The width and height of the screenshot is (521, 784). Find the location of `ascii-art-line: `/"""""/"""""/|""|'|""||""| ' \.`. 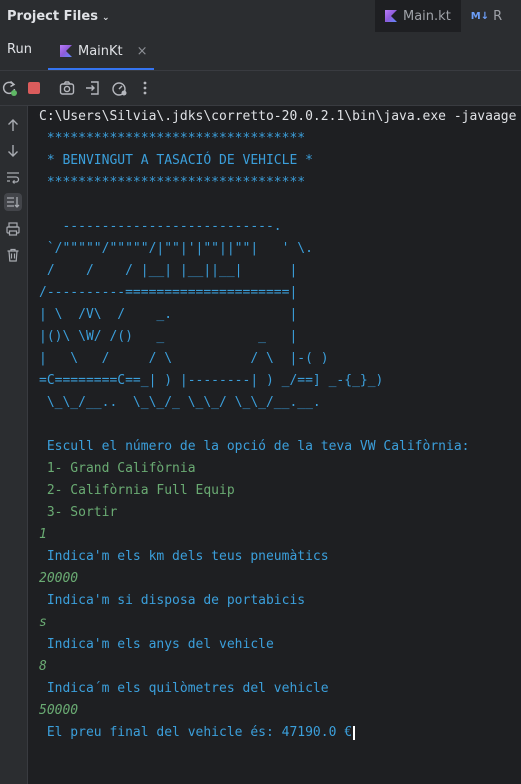

ascii-art-line: `/"""""/"""""/|""|'|""||""| ' \. is located at coordinates (176, 248).